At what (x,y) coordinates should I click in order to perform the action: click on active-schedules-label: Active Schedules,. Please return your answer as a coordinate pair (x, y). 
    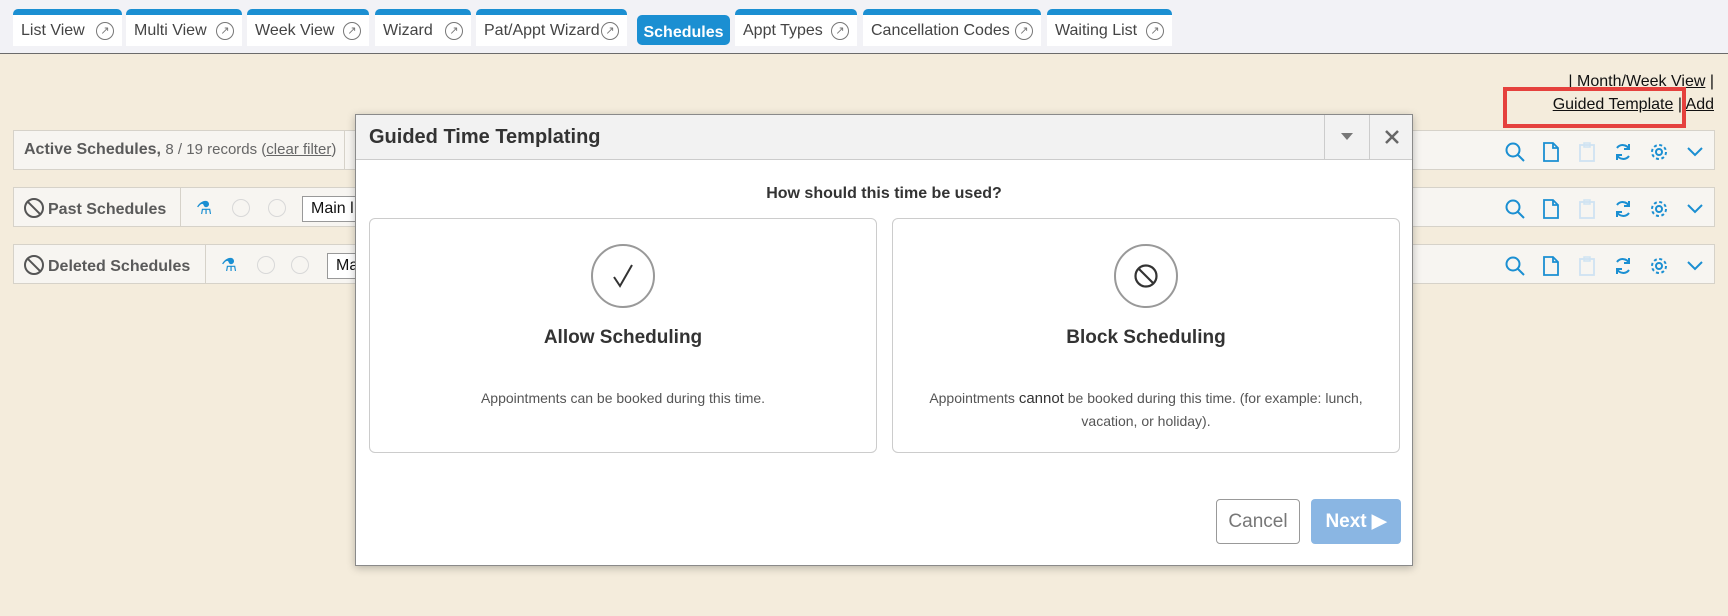
    Looking at the image, I should click on (92, 149).